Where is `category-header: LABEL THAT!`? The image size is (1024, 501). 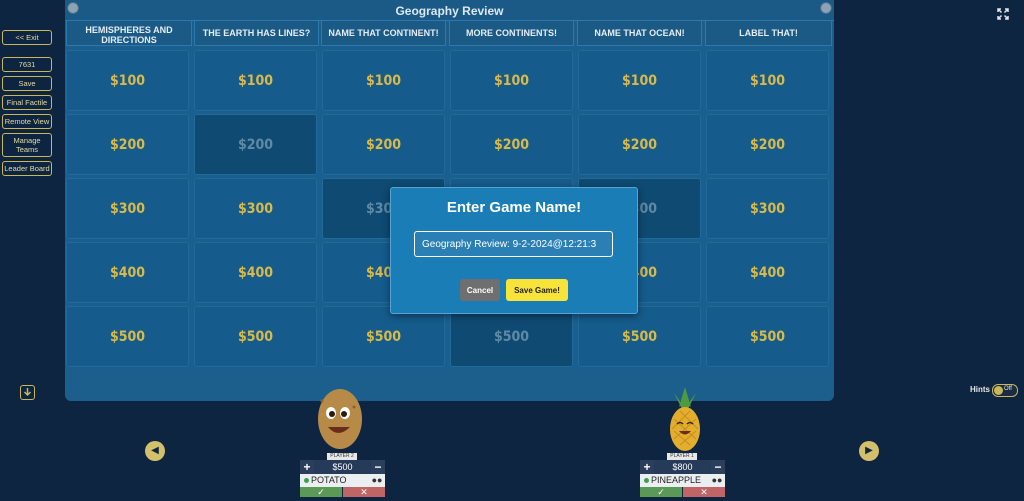 category-header: LABEL THAT! is located at coordinates (768, 33).